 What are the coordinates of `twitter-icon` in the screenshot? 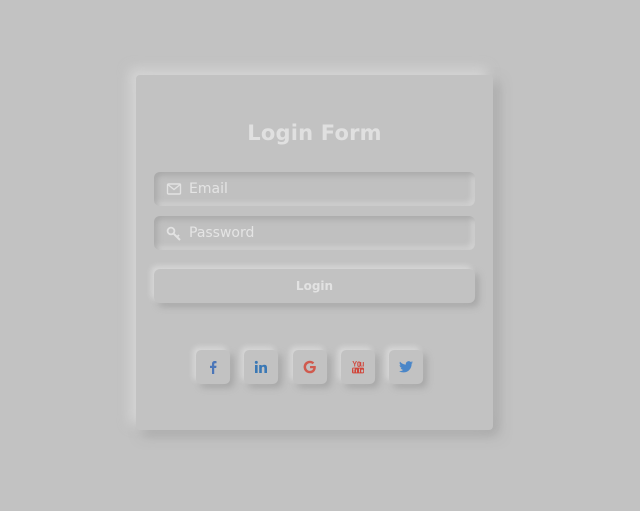 It's located at (406, 367).